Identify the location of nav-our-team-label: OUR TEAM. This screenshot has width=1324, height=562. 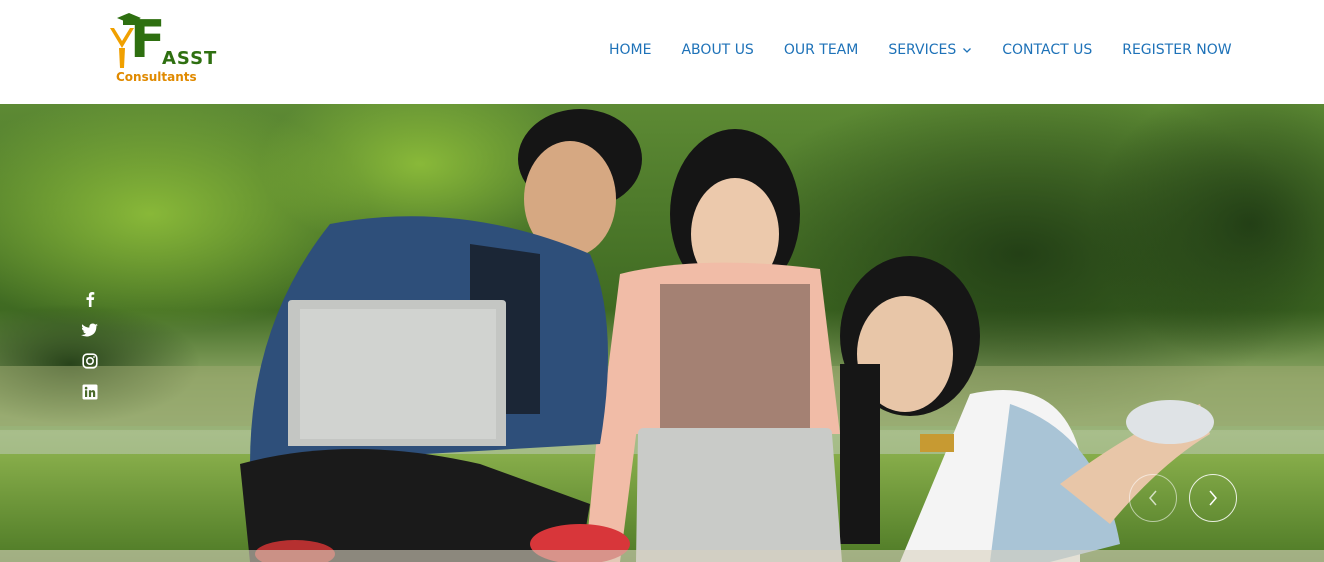
(821, 50).